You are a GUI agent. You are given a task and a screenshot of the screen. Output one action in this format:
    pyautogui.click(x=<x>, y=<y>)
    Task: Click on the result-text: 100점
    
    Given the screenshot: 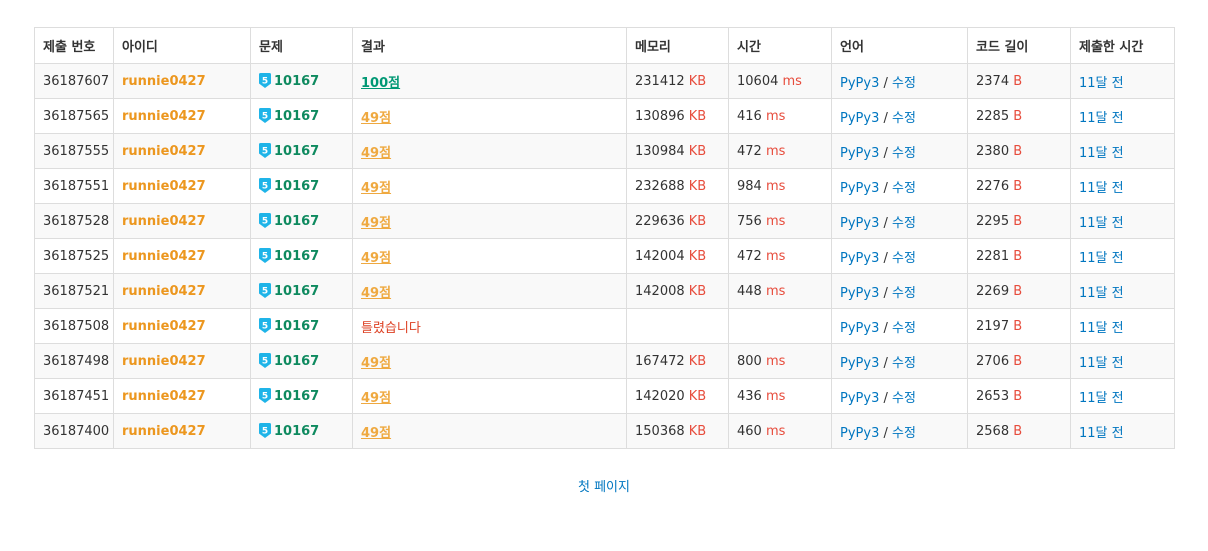 What is the action you would take?
    pyautogui.click(x=380, y=83)
    